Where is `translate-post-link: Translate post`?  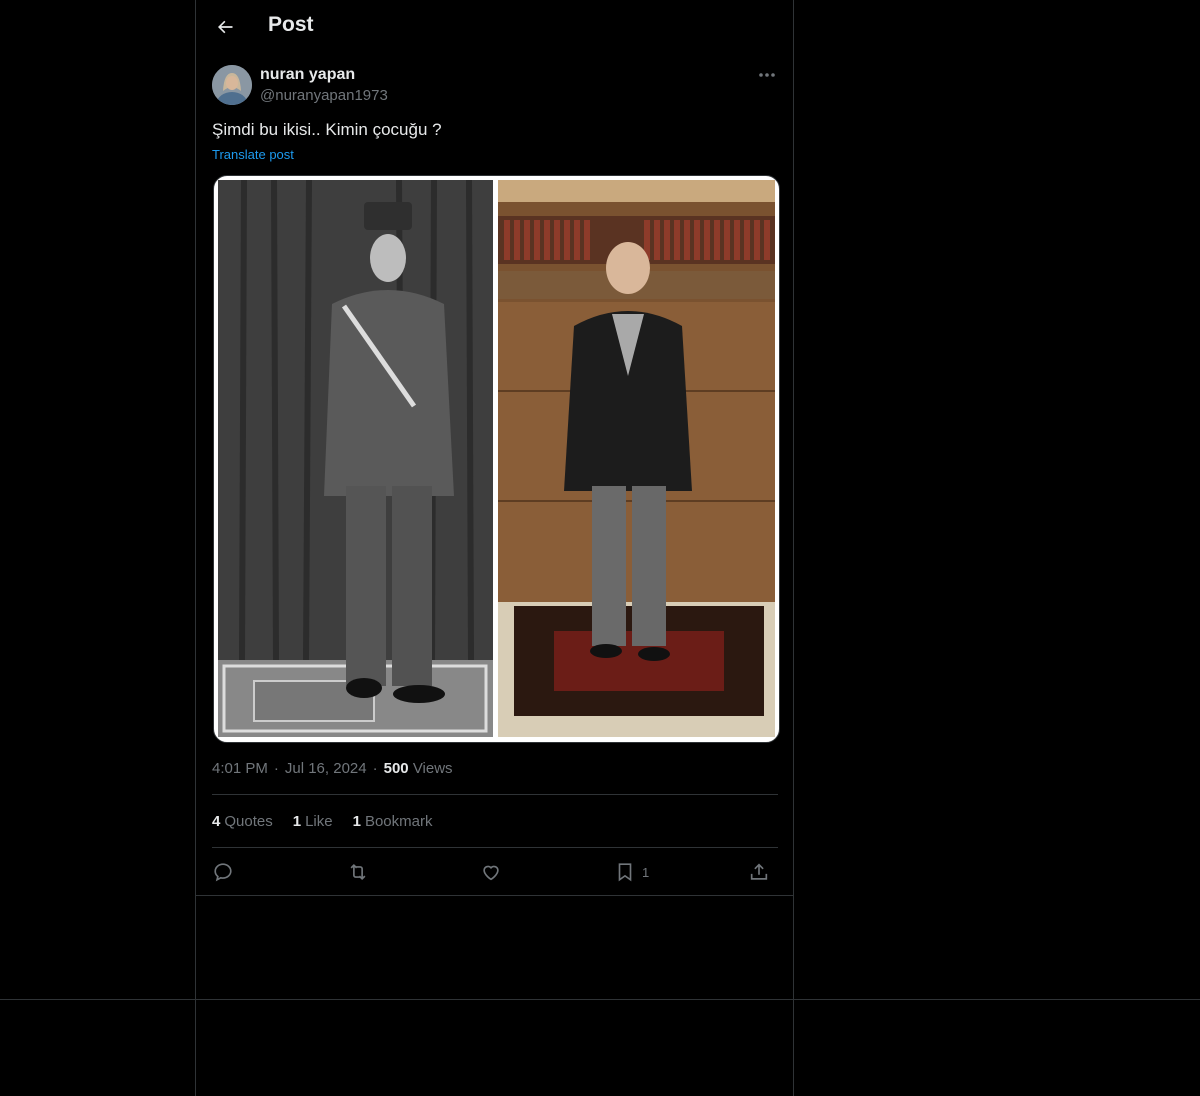 translate-post-link: Translate post is located at coordinates (253, 154).